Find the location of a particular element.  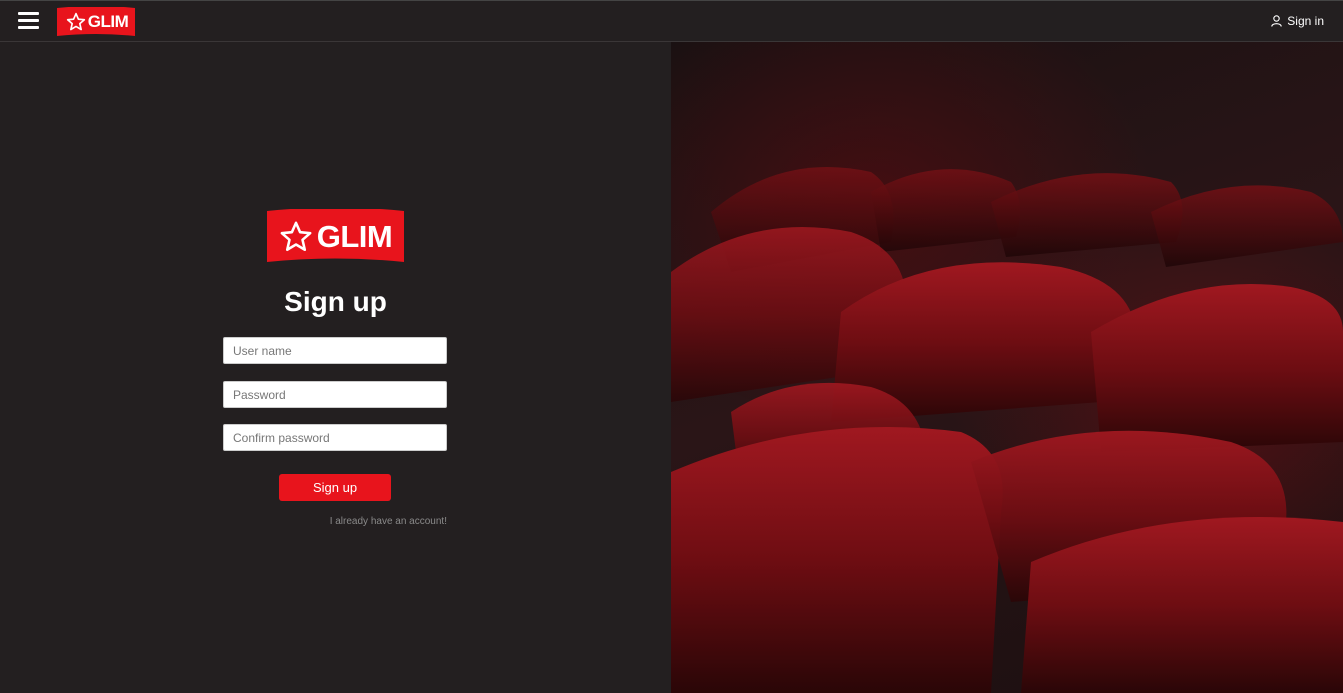

hamburger-menu-icon is located at coordinates (28, 21).